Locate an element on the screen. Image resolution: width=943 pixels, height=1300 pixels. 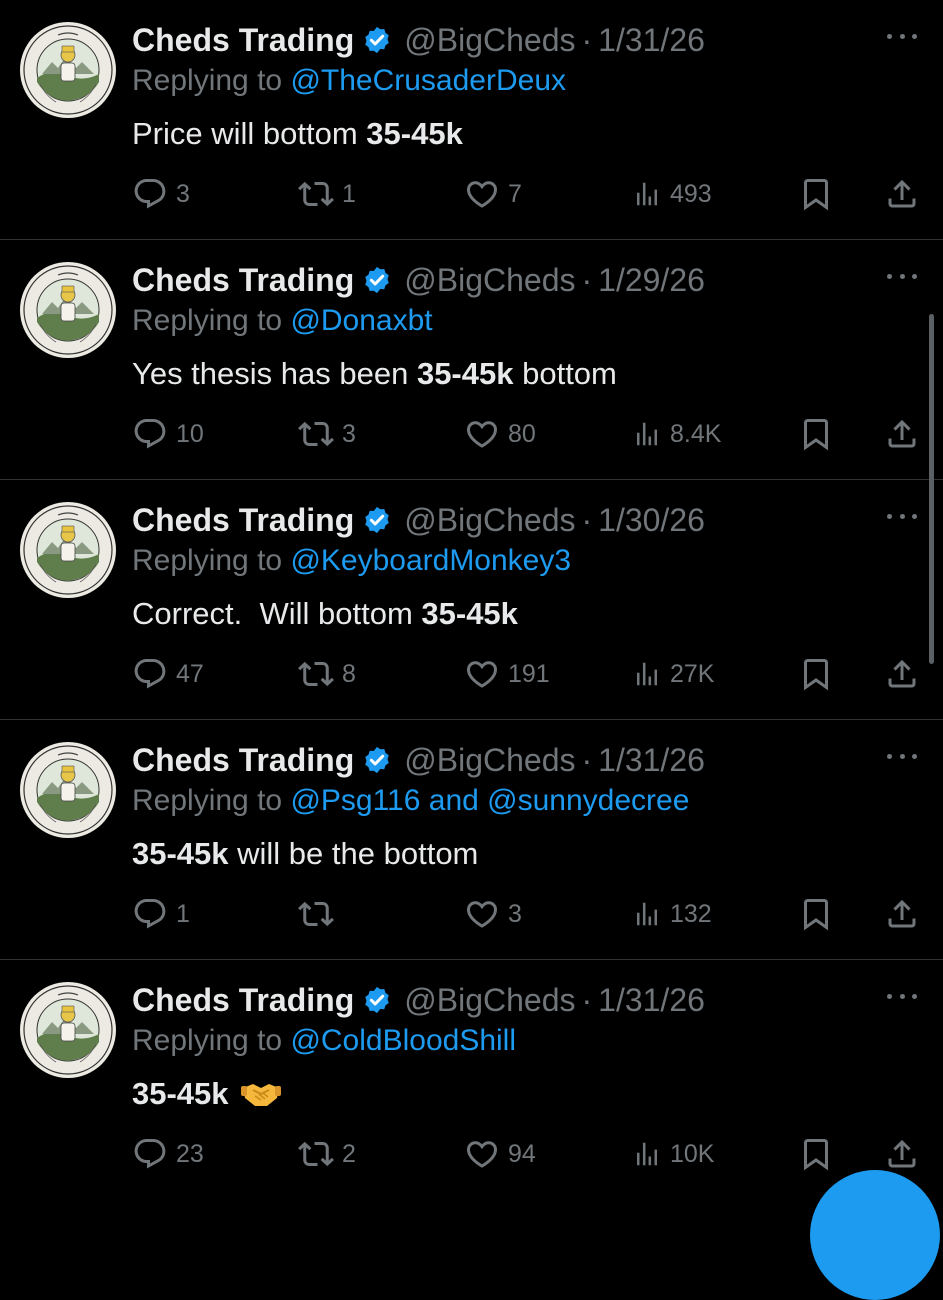
reply-count: 10 is located at coordinates (190, 433).